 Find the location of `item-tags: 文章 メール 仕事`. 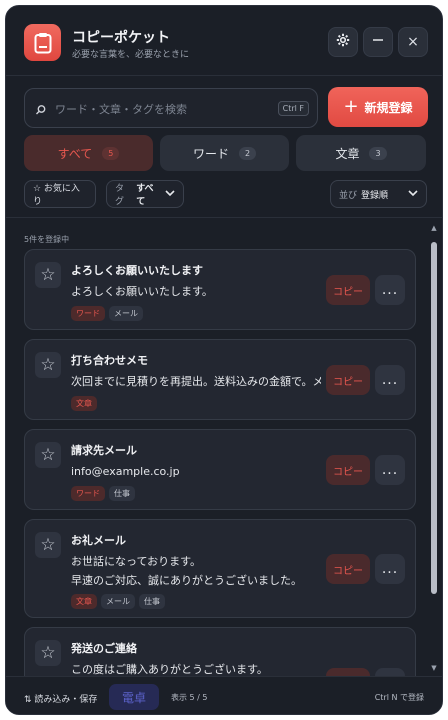

item-tags: 文章 メール 仕事 is located at coordinates (118, 601).